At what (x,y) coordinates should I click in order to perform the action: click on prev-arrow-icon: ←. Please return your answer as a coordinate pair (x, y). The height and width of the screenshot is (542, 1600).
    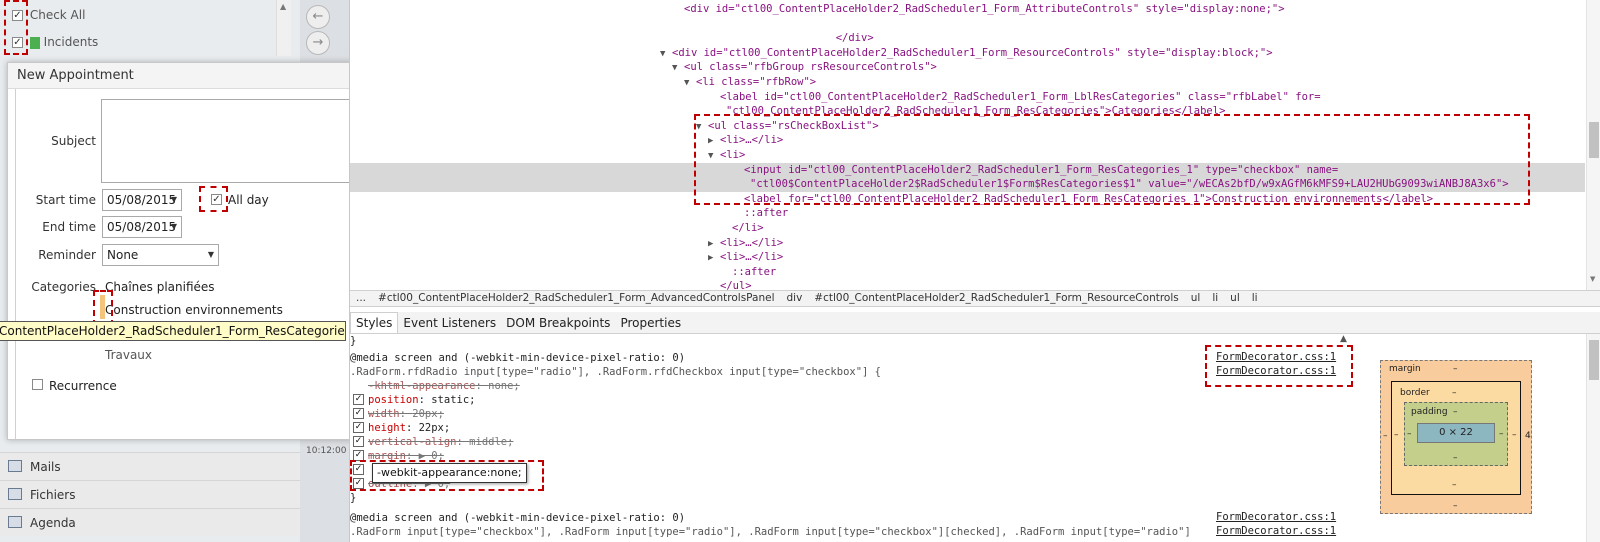
    Looking at the image, I should click on (318, 17).